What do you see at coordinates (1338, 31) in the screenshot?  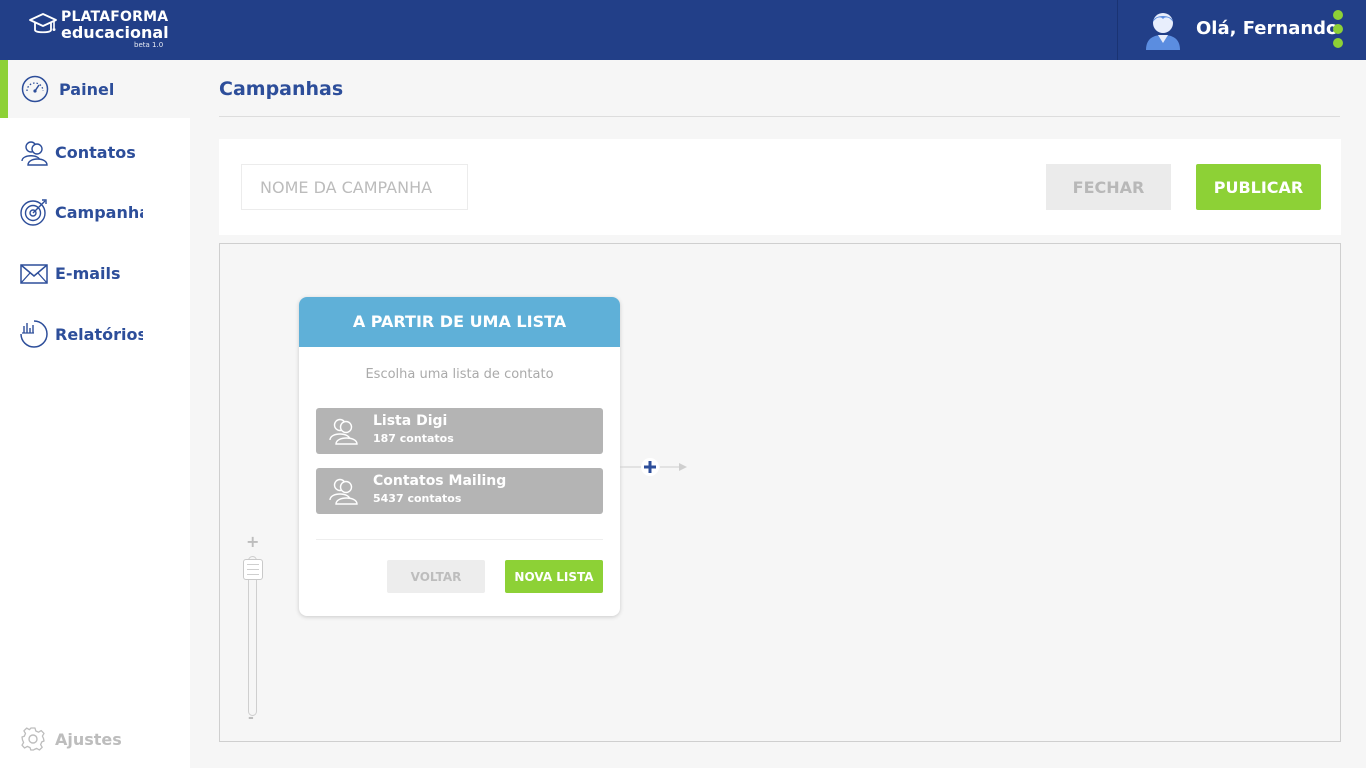 I see `more-menu-icon` at bounding box center [1338, 31].